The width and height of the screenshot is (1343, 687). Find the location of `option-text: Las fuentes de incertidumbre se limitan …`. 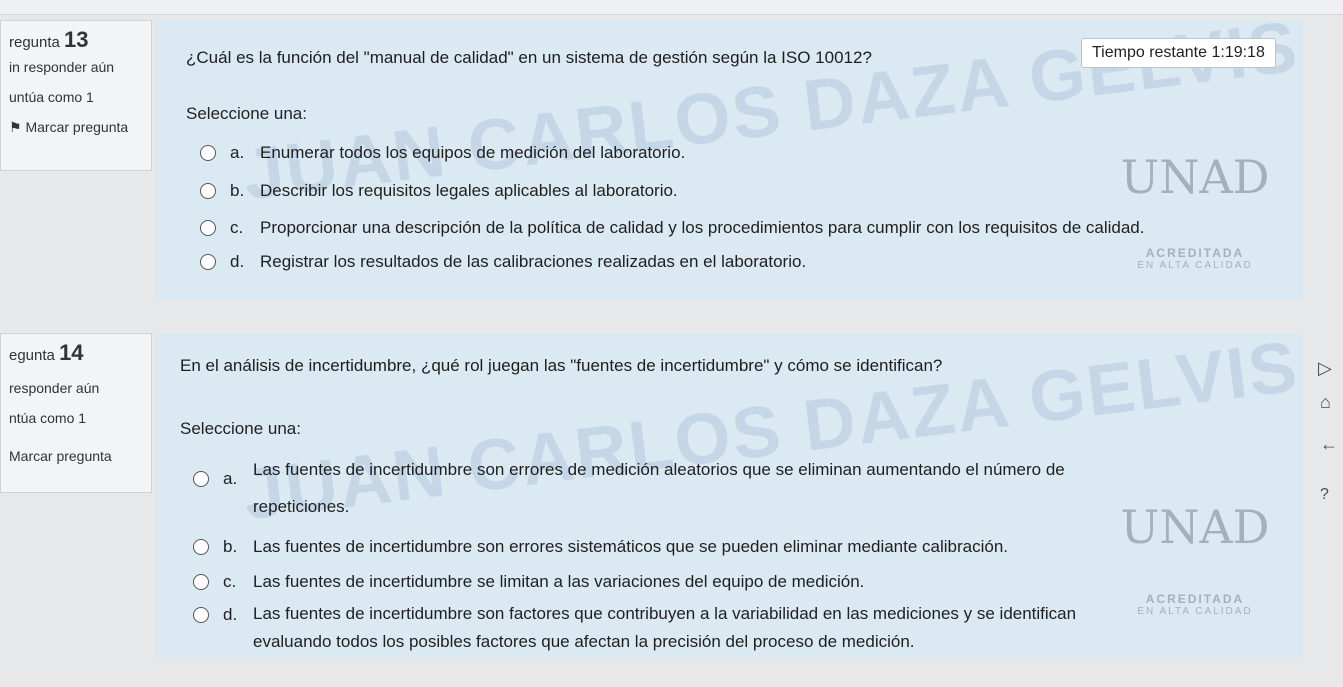

option-text: Las fuentes de incertidumbre se limitan … is located at coordinates (559, 581).